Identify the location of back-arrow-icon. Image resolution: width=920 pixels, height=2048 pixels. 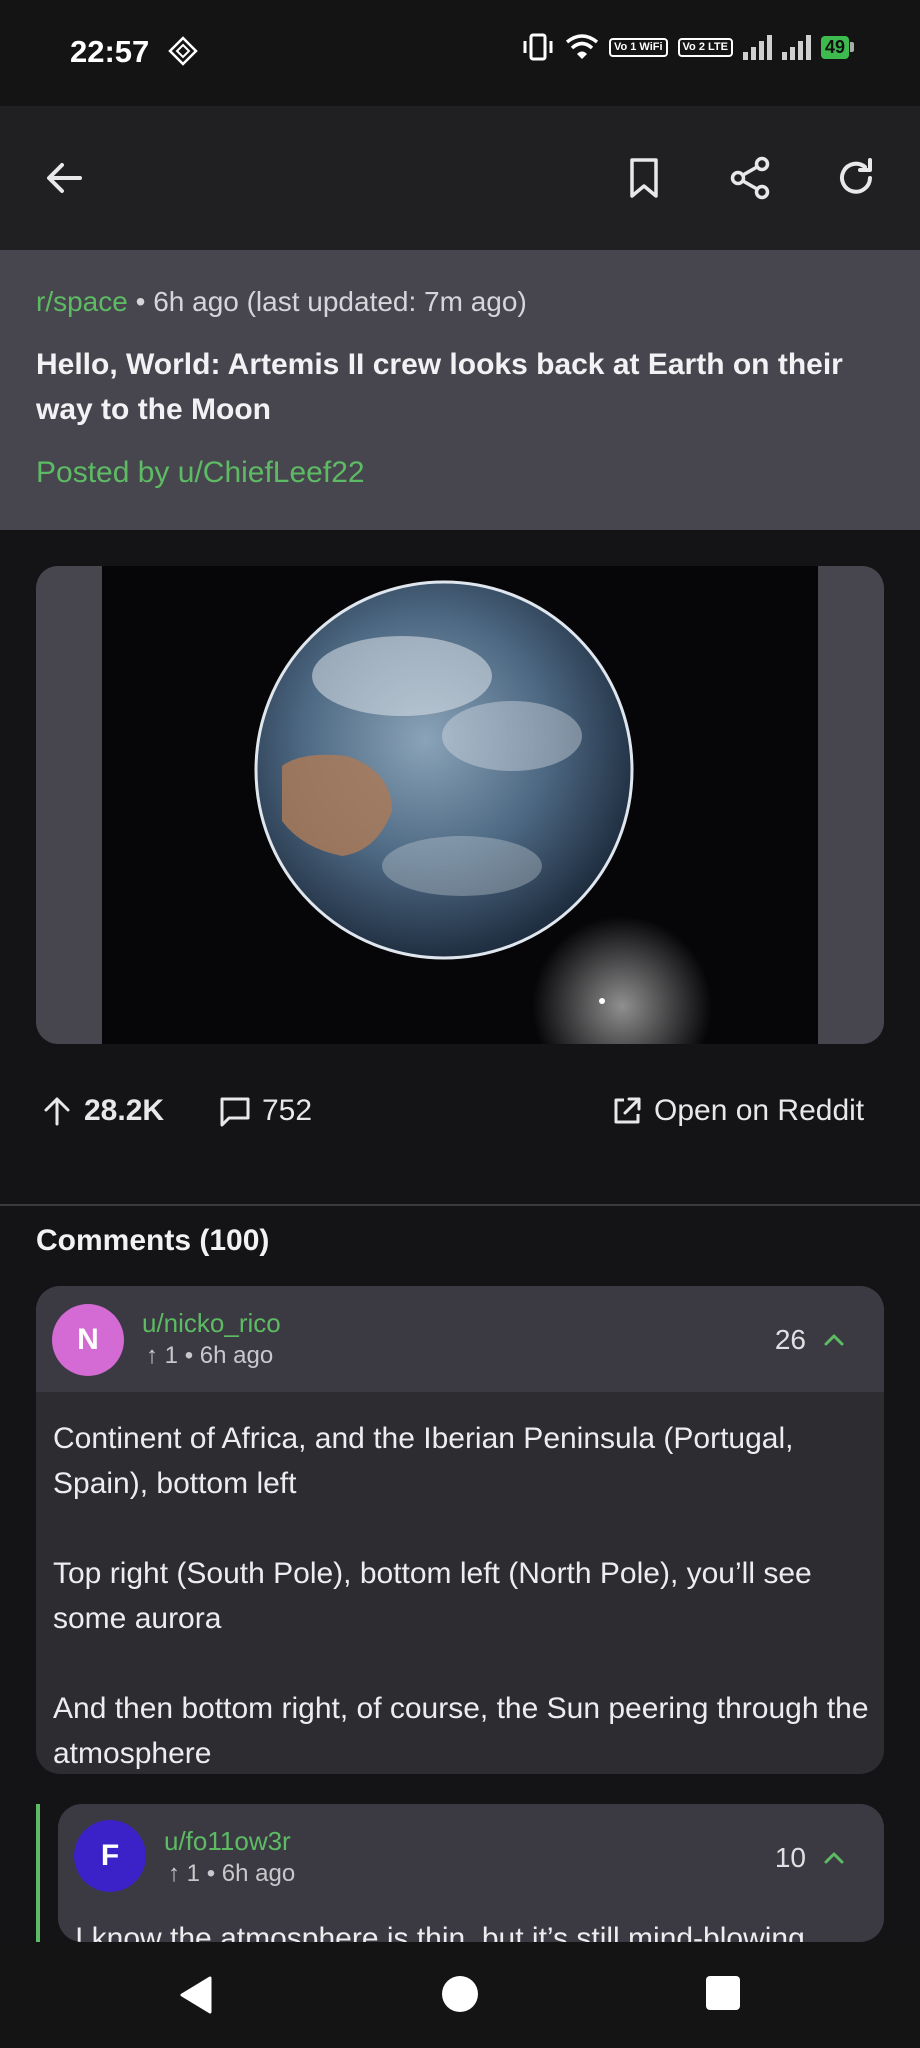
(64, 178).